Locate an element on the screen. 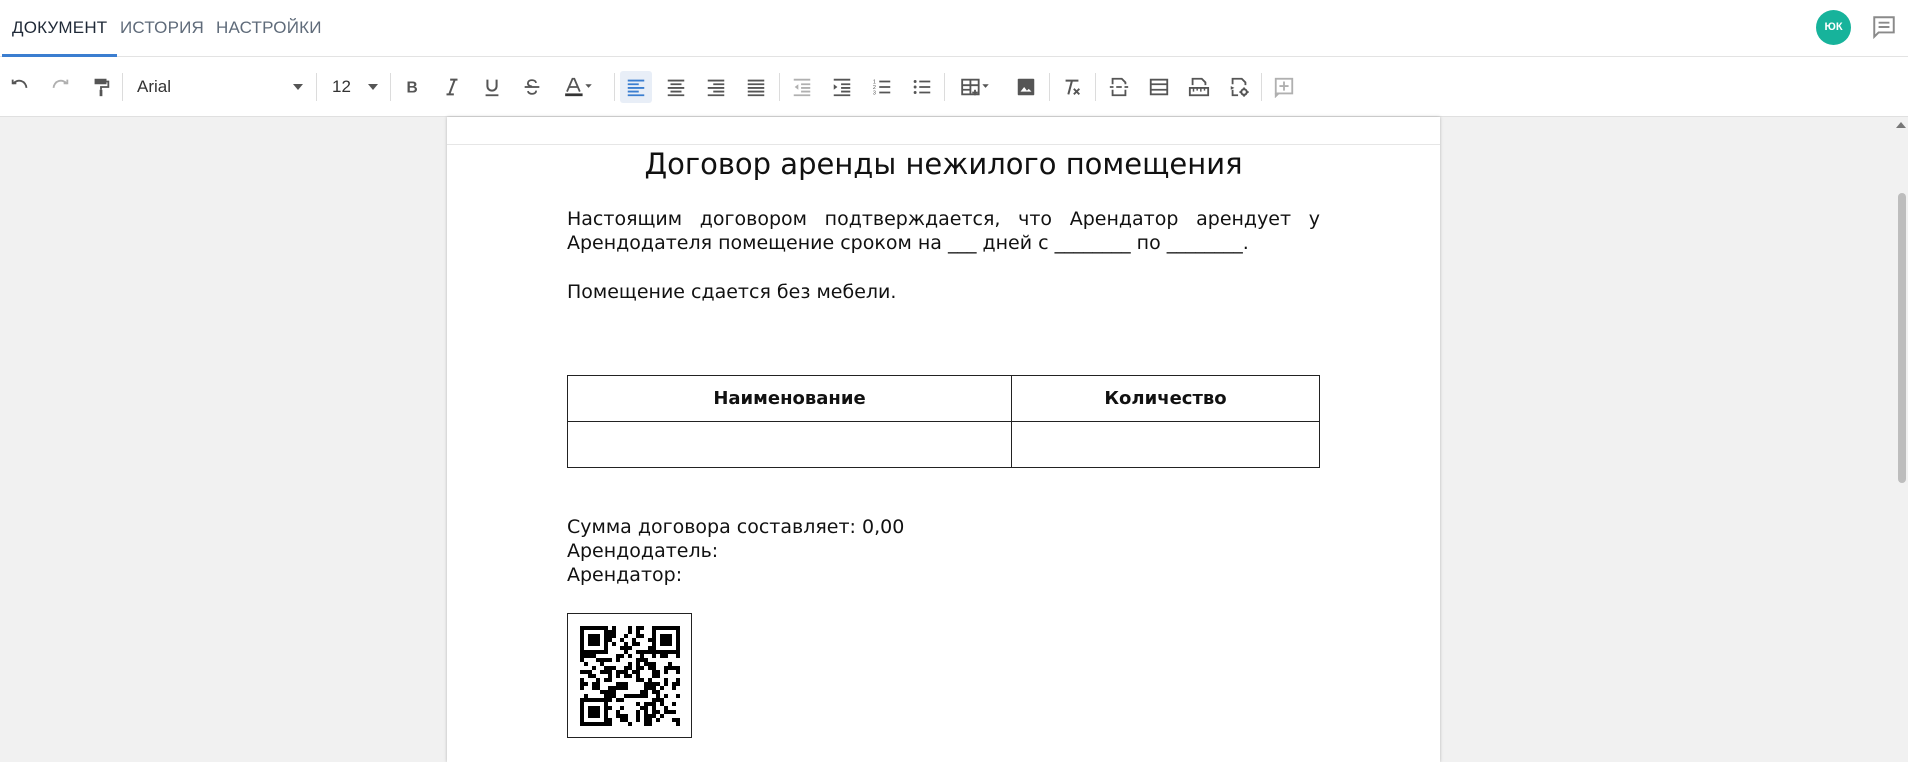 This screenshot has width=1908, height=762. bulleted-list-icon is located at coordinates (922, 87).